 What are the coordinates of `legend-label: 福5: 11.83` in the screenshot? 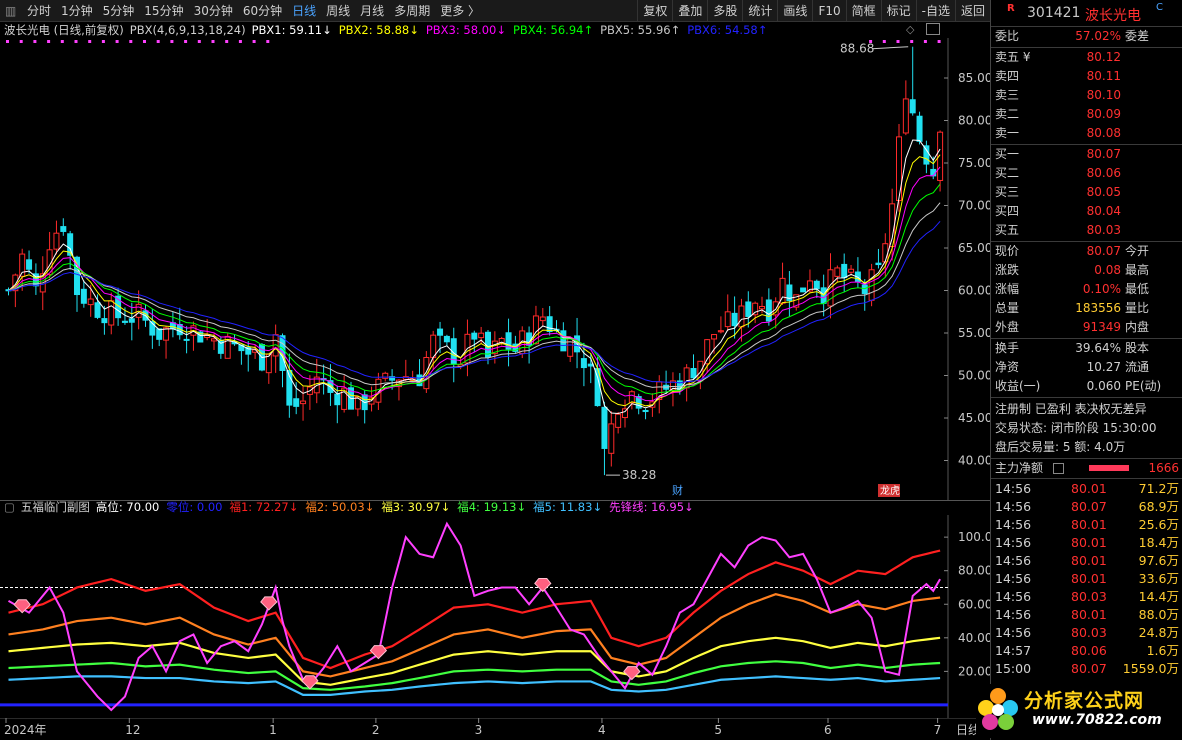 It's located at (563, 507).